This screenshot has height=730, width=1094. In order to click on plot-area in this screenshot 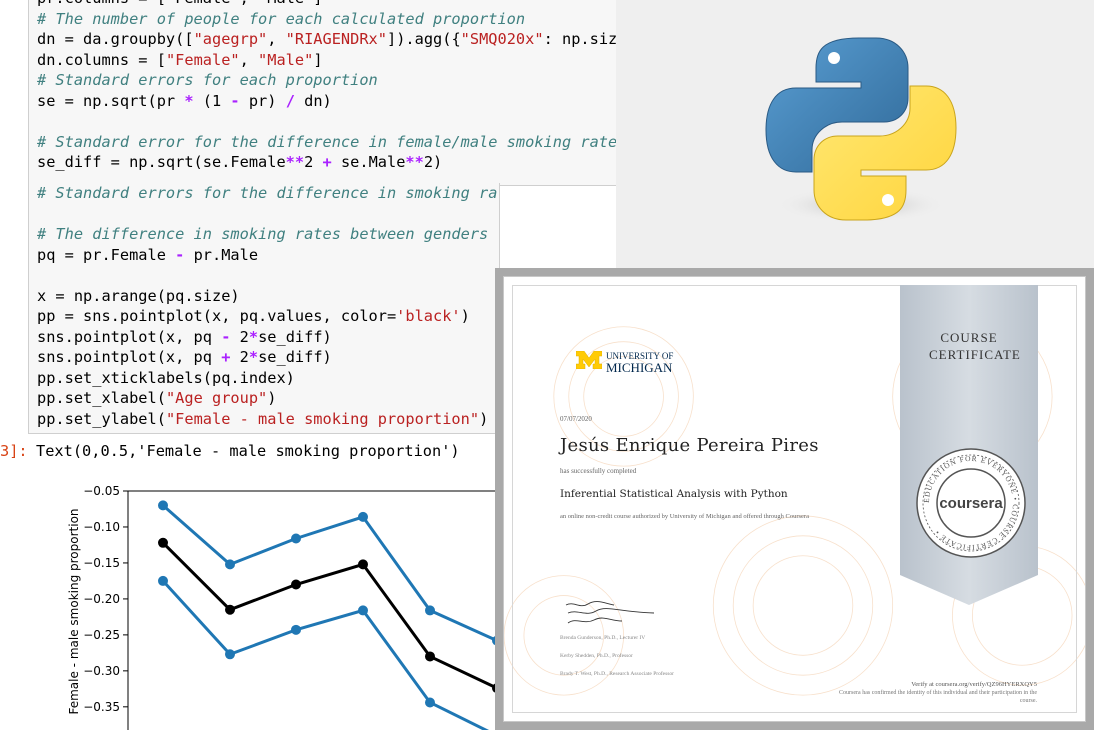, I will do `click(329, 615)`.